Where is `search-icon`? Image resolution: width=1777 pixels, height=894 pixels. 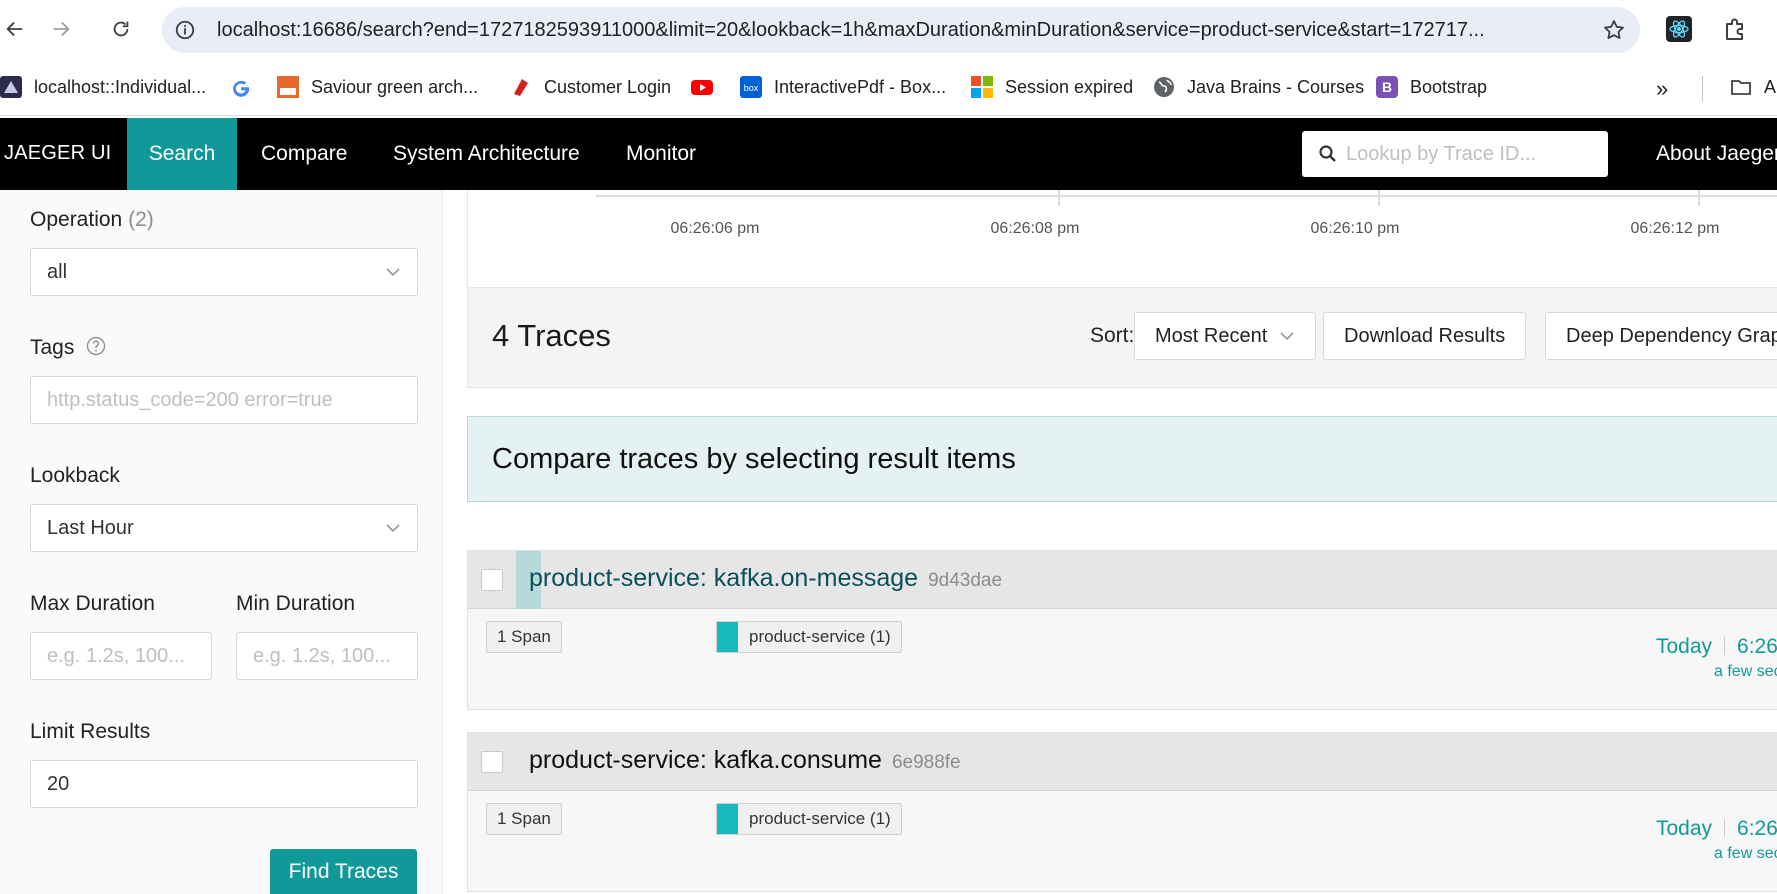
search-icon is located at coordinates (1327, 153).